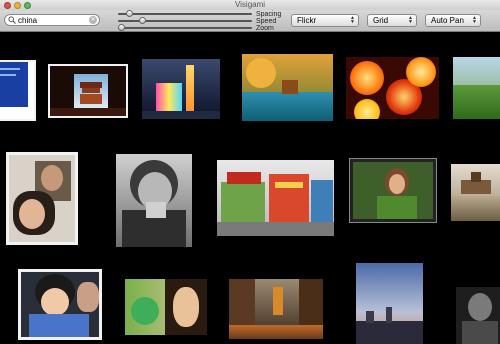 The height and width of the screenshot is (344, 500). I want to click on clear-icon: ✕, so click(93, 20).